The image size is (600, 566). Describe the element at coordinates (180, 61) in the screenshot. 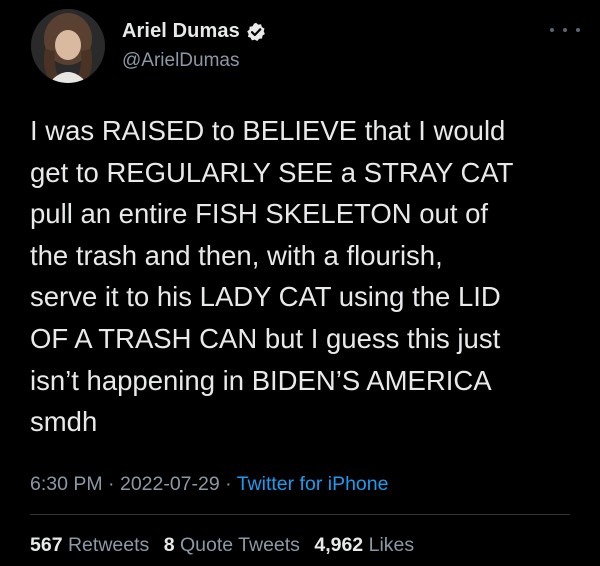

I see `author-handle: @ArielDumas` at that location.